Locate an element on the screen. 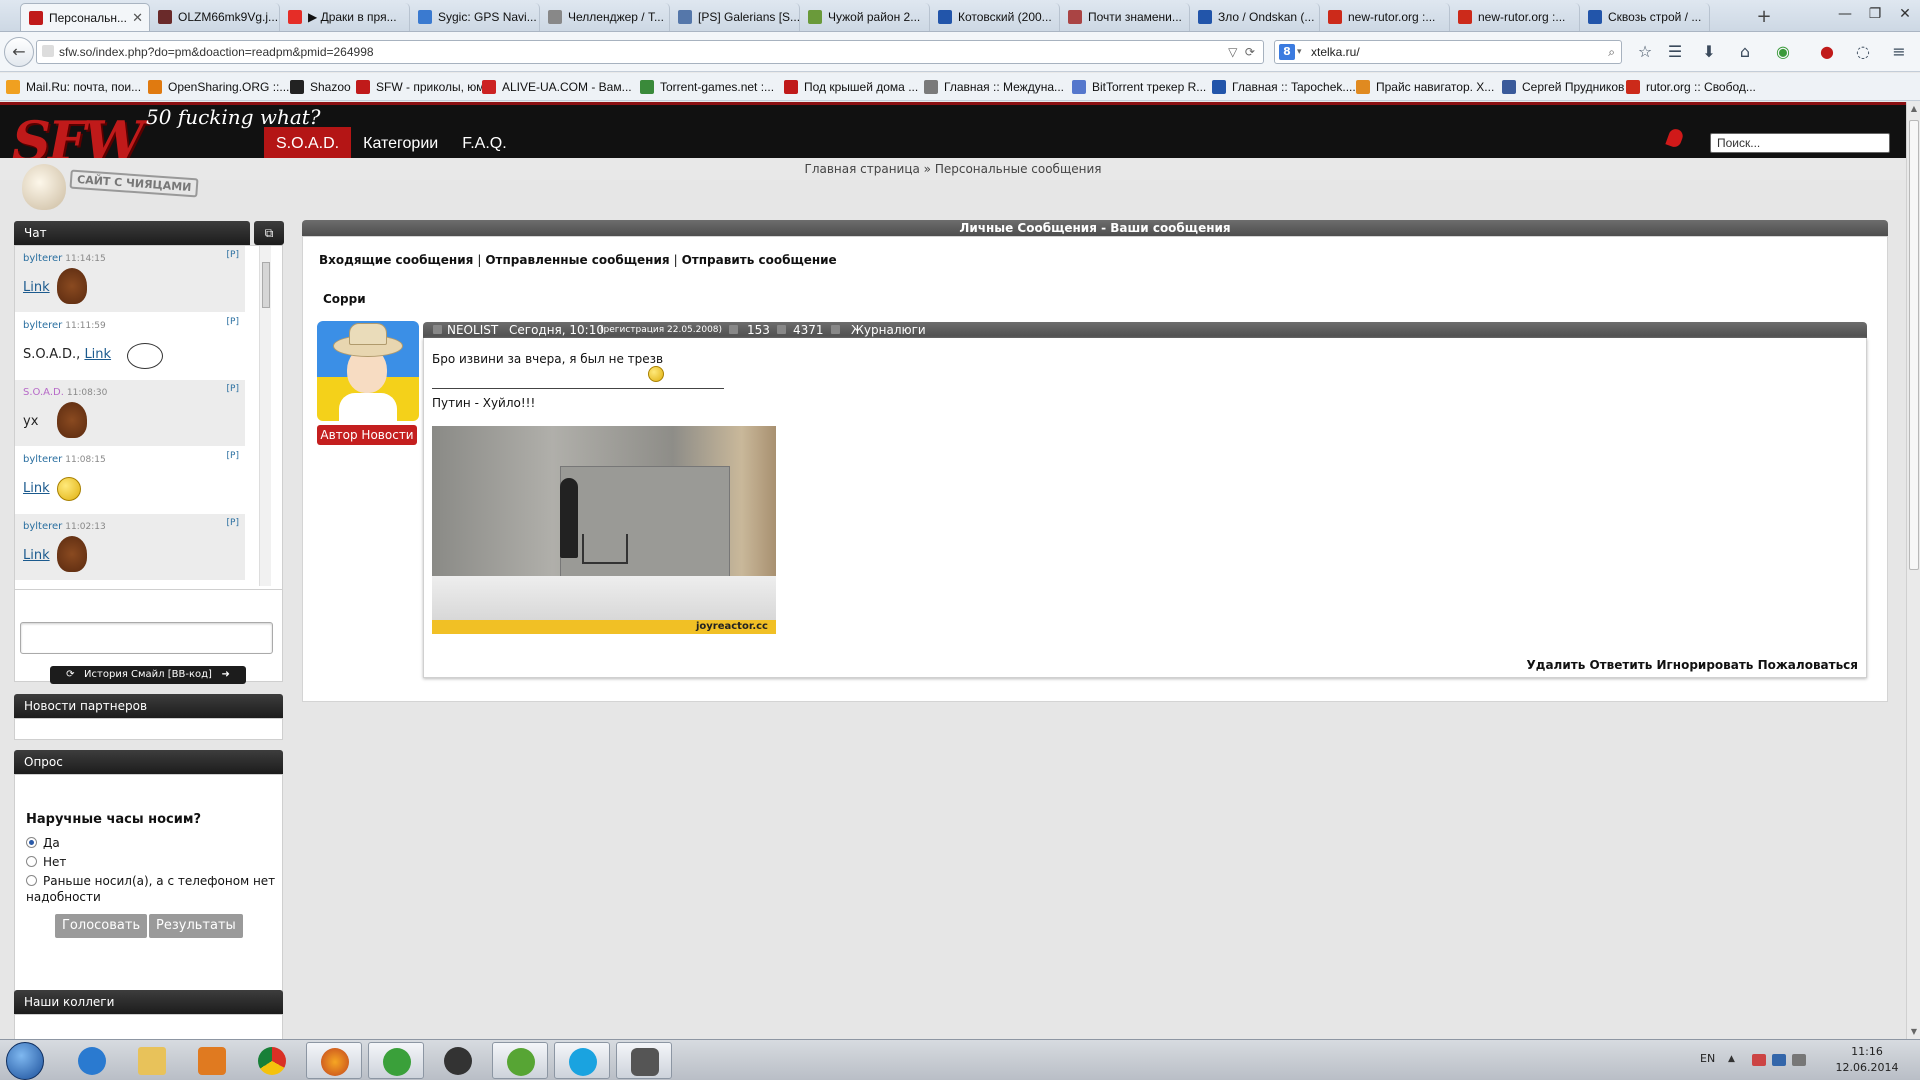 The image size is (1920, 1080). minimize-button: — is located at coordinates (1845, 14).